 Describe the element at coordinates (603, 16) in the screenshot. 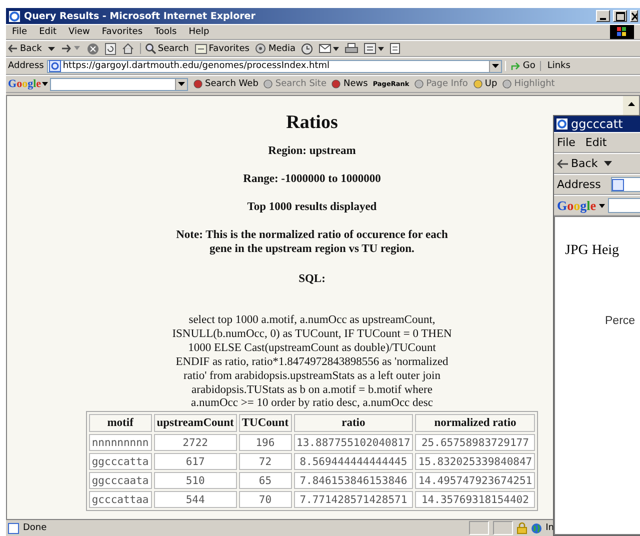

I see `minimize-button` at that location.